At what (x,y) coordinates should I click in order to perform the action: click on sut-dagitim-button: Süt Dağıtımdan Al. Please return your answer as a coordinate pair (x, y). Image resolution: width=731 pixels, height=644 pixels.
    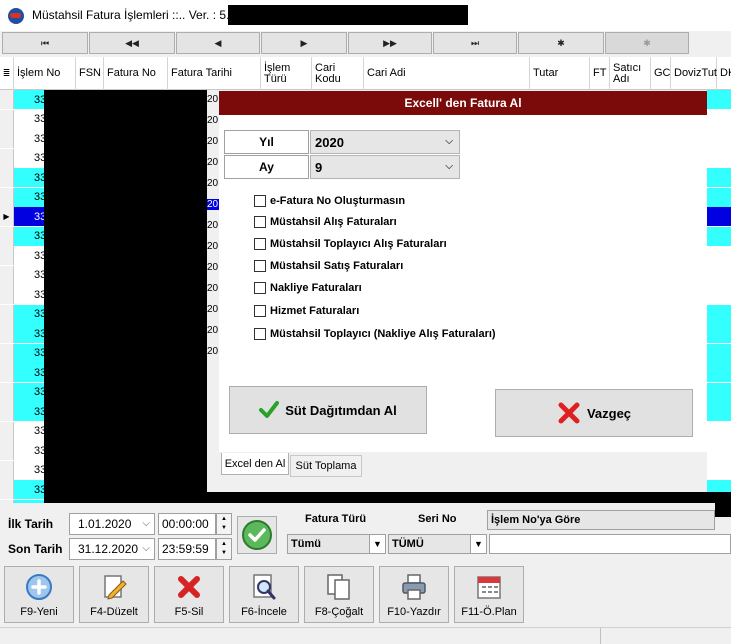
    Looking at the image, I should click on (328, 410).